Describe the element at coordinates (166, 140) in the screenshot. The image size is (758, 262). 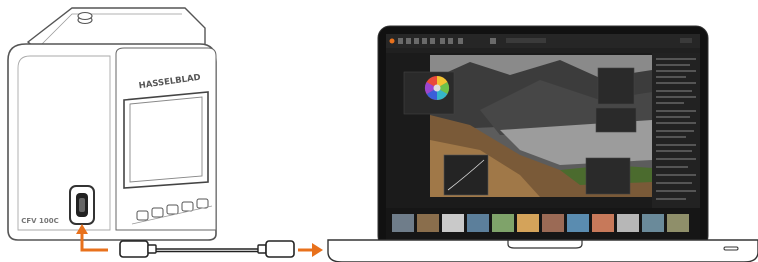
I see `camera-screen` at that location.